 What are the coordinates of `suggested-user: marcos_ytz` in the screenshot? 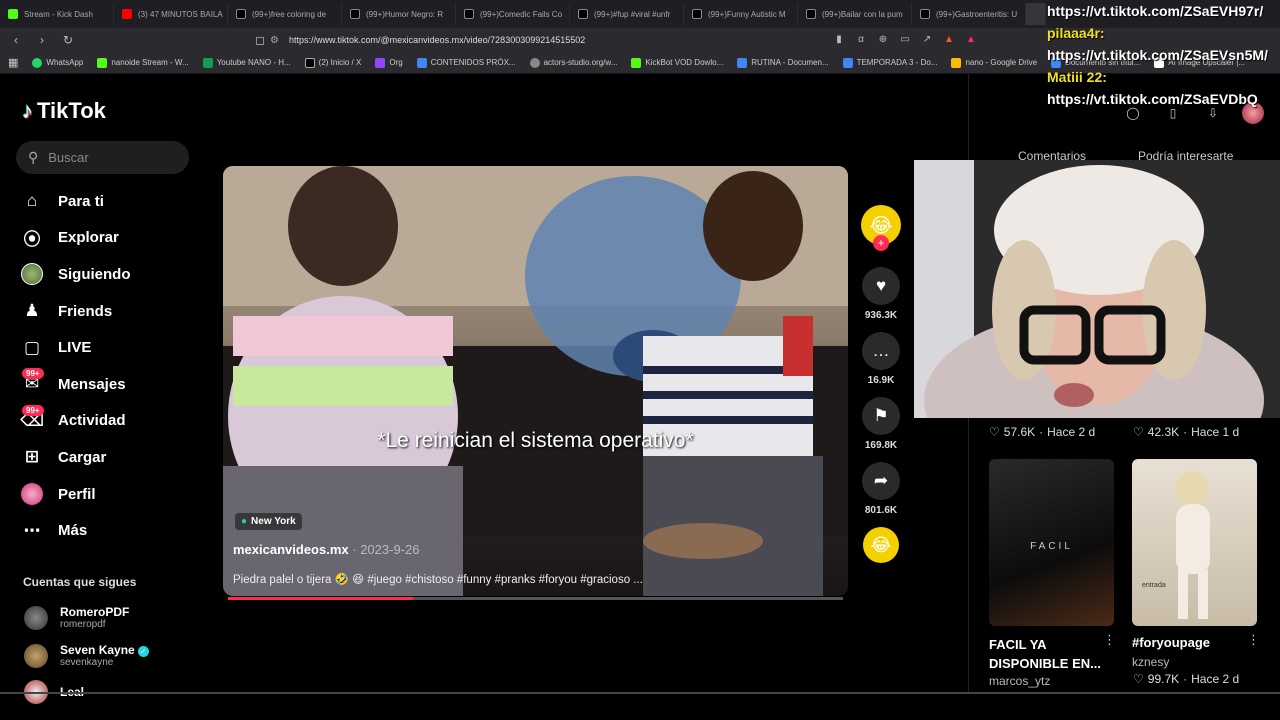 It's located at (1019, 681).